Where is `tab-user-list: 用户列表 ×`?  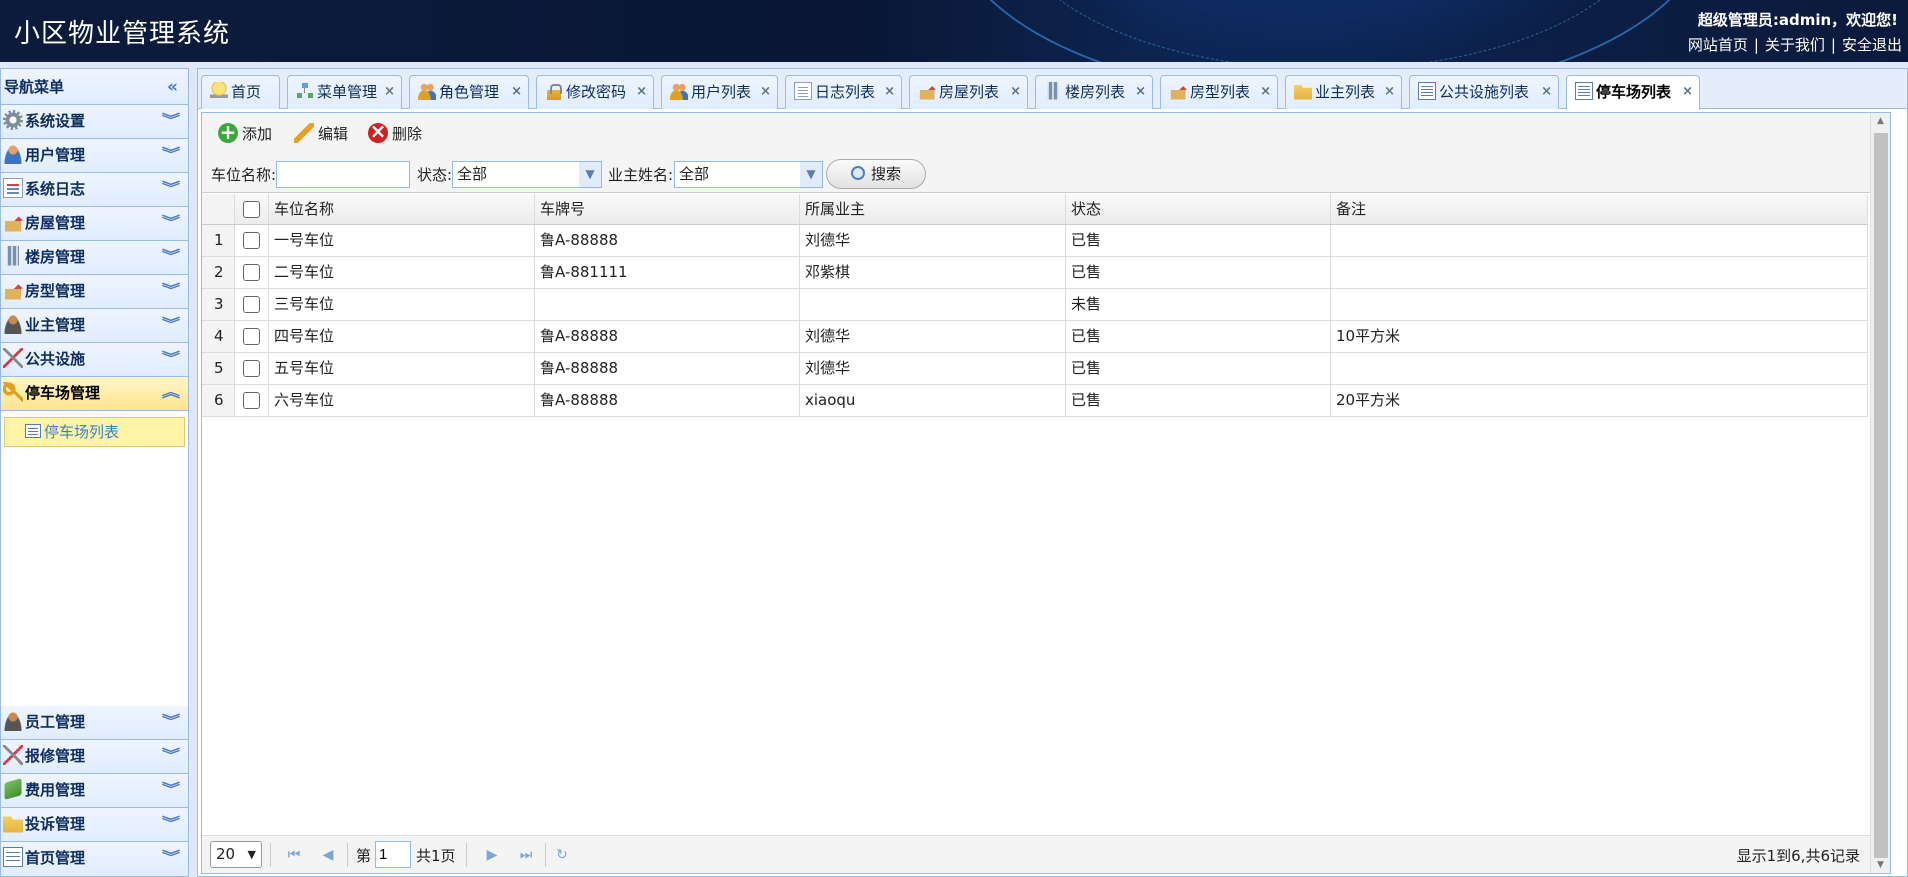
tab-user-list: 用户列表 × is located at coordinates (719, 92).